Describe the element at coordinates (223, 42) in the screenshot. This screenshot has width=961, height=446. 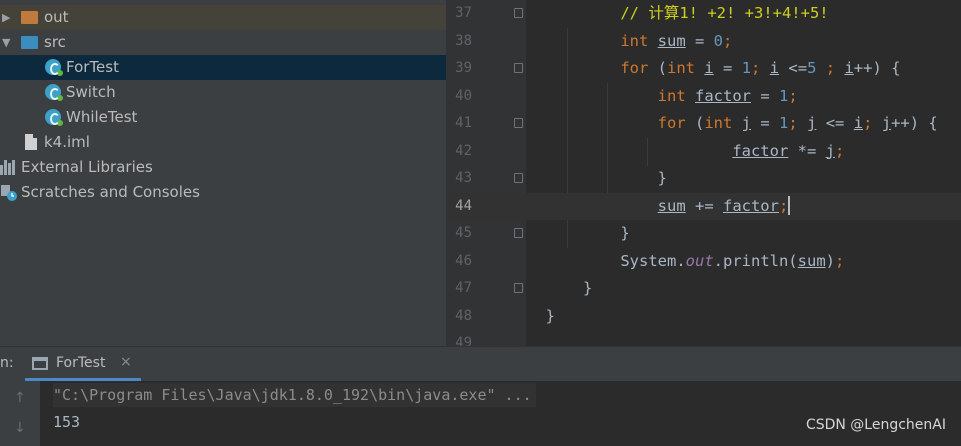
I see `tree-item-src: ▼ src` at that location.